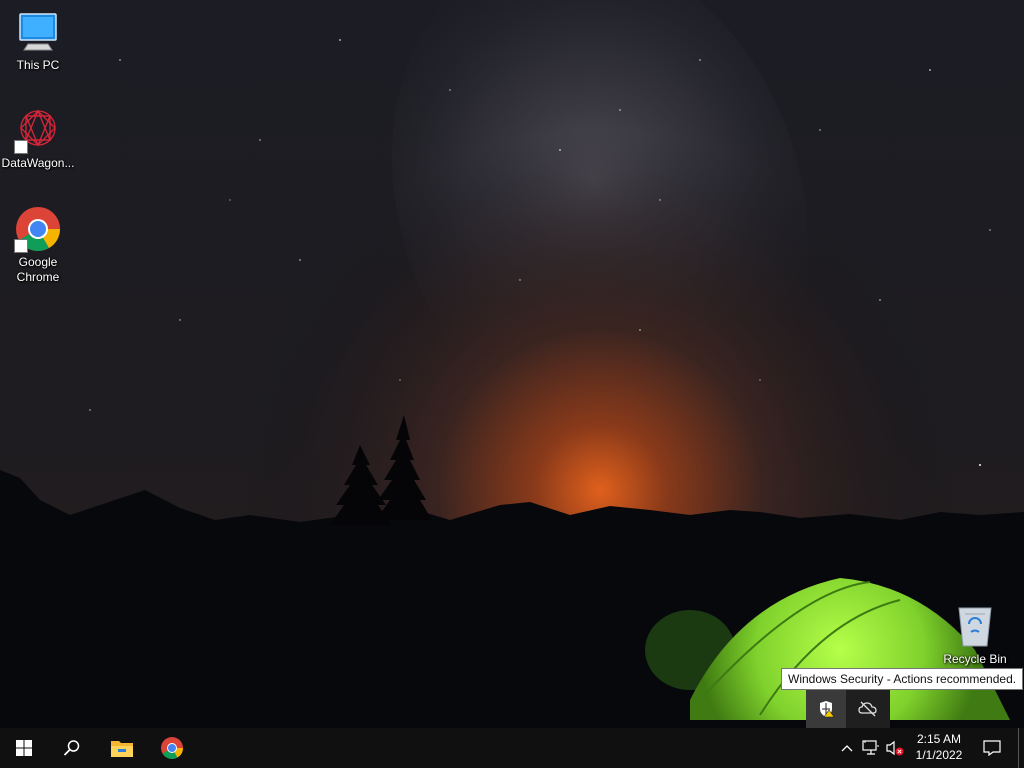 The width and height of the screenshot is (1024, 768). I want to click on action-center-button, so click(992, 748).